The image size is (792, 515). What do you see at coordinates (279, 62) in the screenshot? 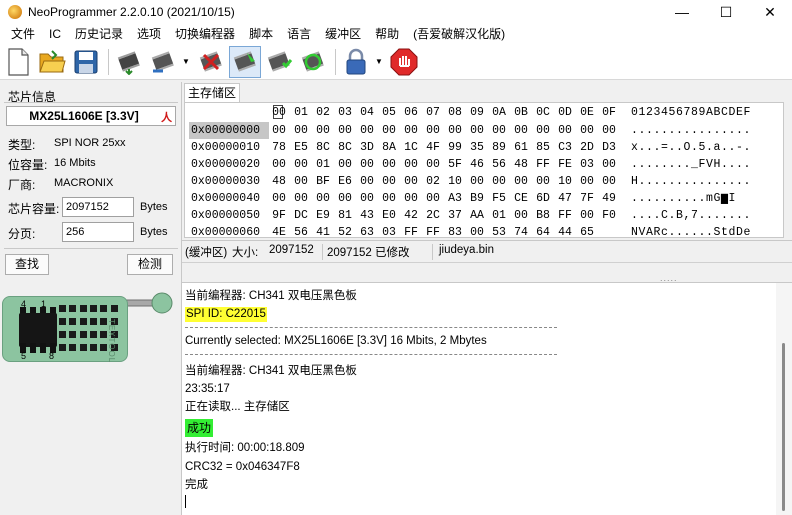
I see `verify-chip-button` at bounding box center [279, 62].